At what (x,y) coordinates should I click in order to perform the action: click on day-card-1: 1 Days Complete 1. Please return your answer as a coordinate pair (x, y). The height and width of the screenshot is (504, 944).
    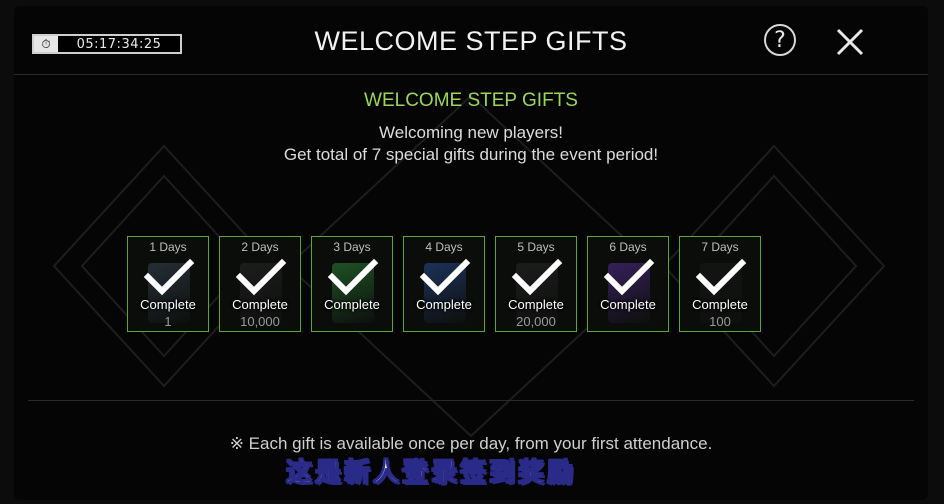
    Looking at the image, I should click on (168, 284).